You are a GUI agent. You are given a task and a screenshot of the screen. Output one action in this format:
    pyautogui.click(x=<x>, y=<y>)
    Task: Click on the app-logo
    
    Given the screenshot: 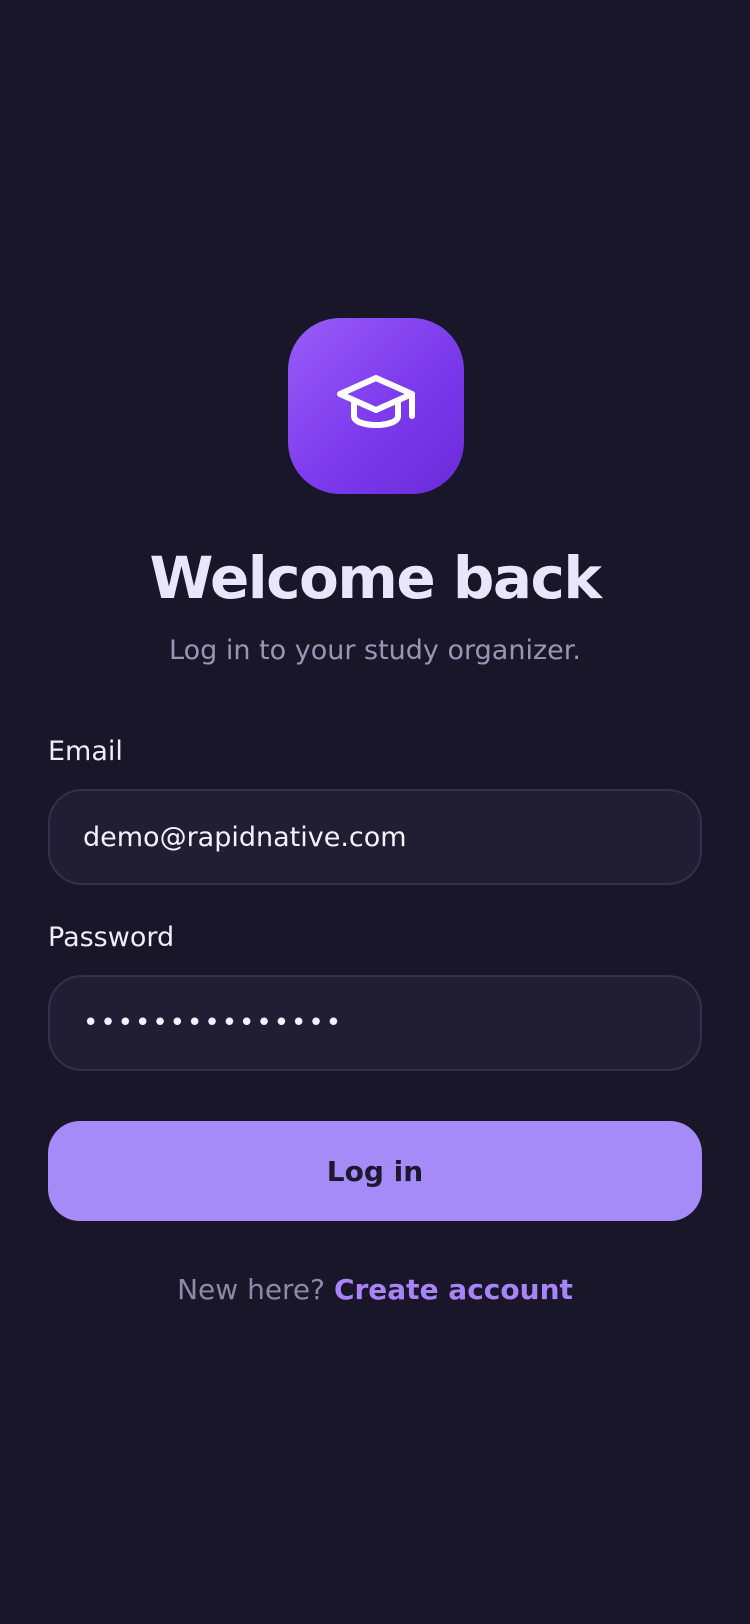 What is the action you would take?
    pyautogui.click(x=376, y=406)
    